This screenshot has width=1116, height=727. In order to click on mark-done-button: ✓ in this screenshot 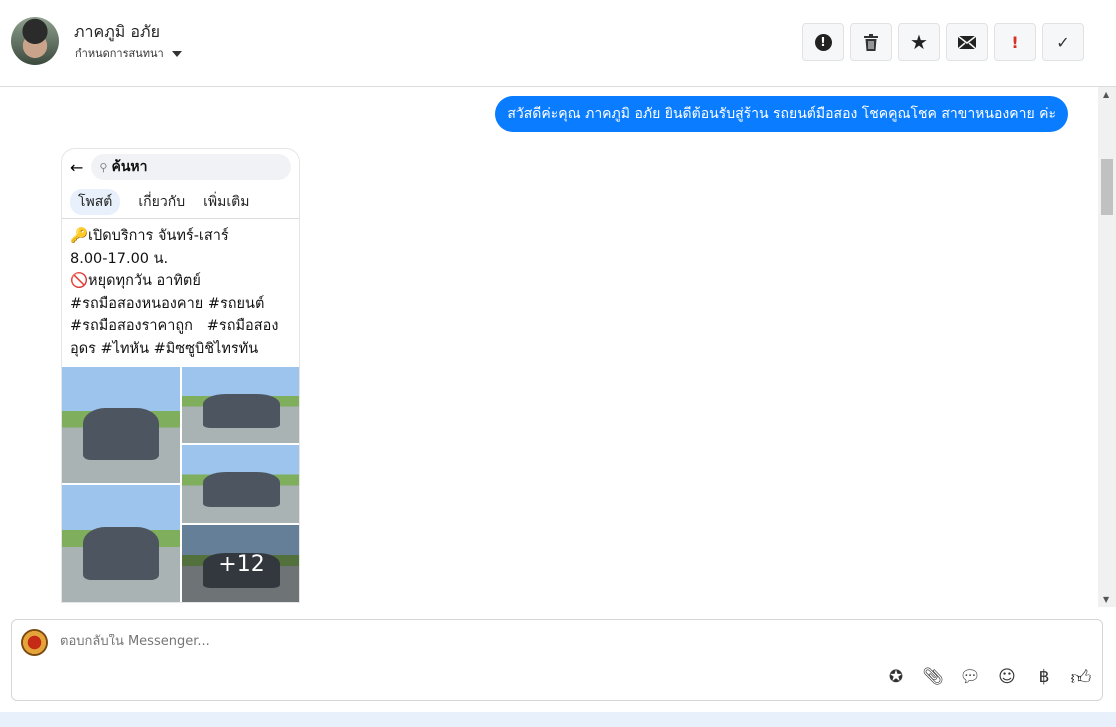, I will do `click(1063, 42)`.